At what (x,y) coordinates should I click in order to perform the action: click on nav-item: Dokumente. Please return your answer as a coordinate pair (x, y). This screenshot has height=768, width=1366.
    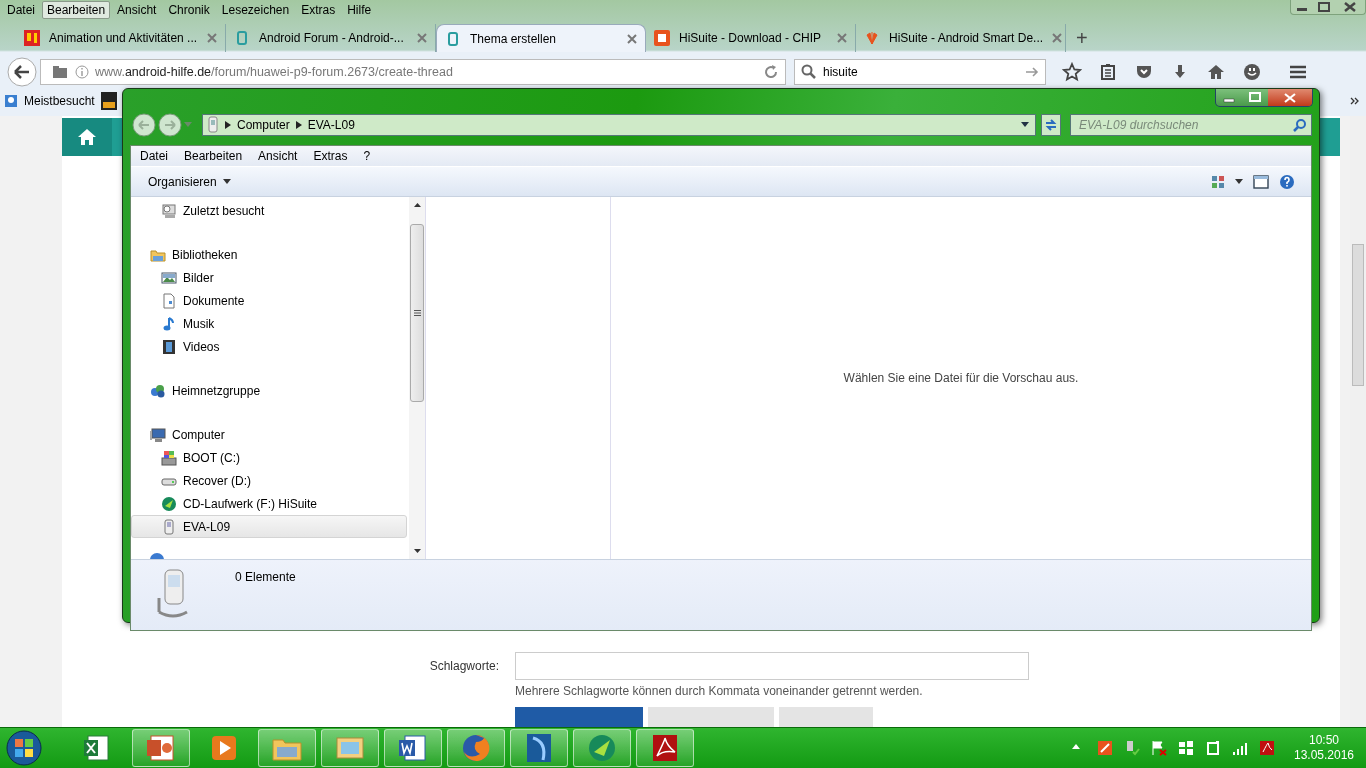
    Looking at the image, I should click on (269, 300).